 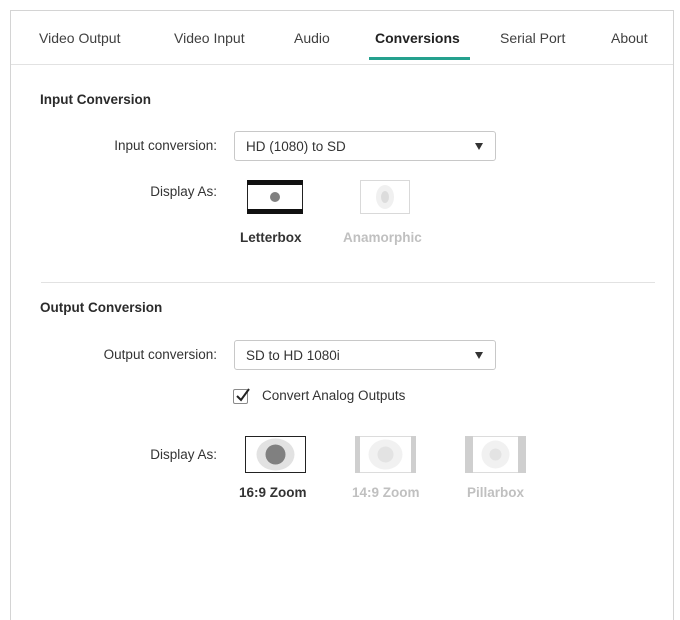 I want to click on anamorphic-option, so click(x=385, y=197).